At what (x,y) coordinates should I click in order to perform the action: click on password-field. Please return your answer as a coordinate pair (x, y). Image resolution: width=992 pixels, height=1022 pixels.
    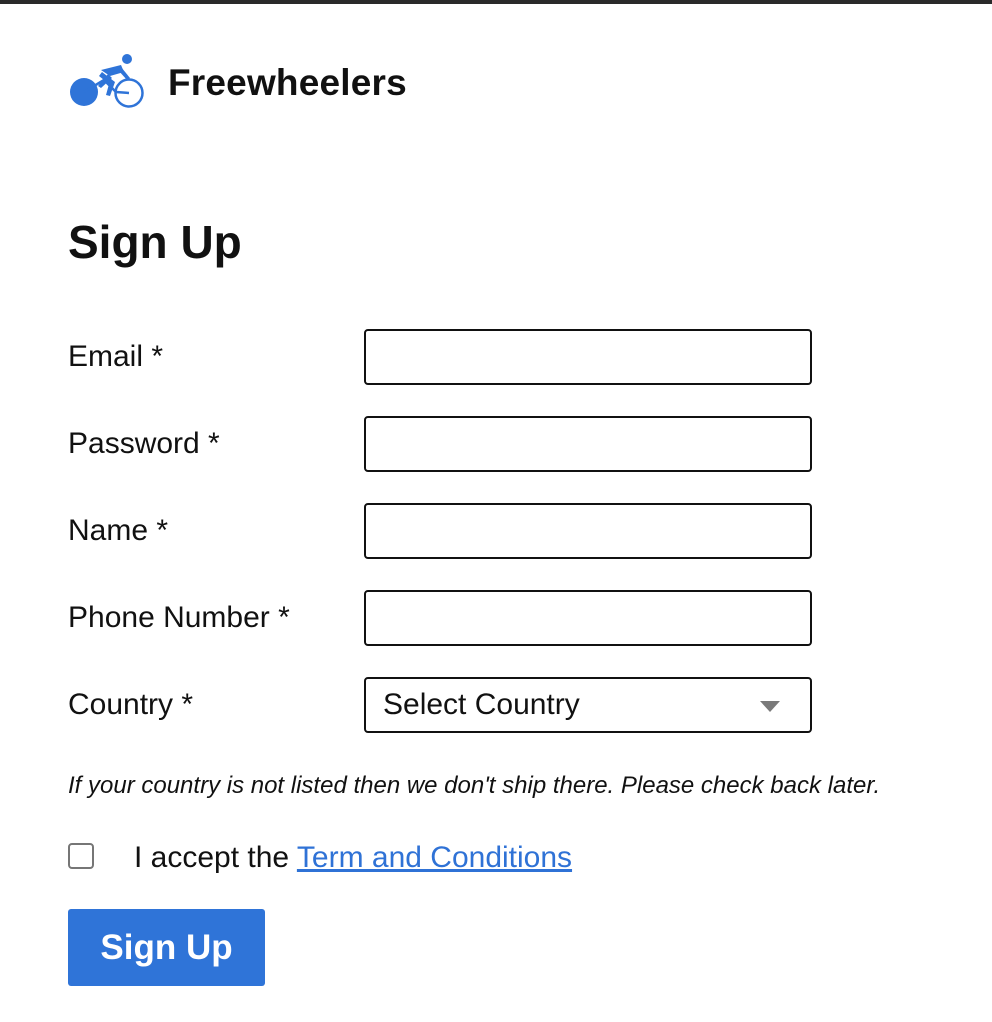
    Looking at the image, I should click on (588, 444).